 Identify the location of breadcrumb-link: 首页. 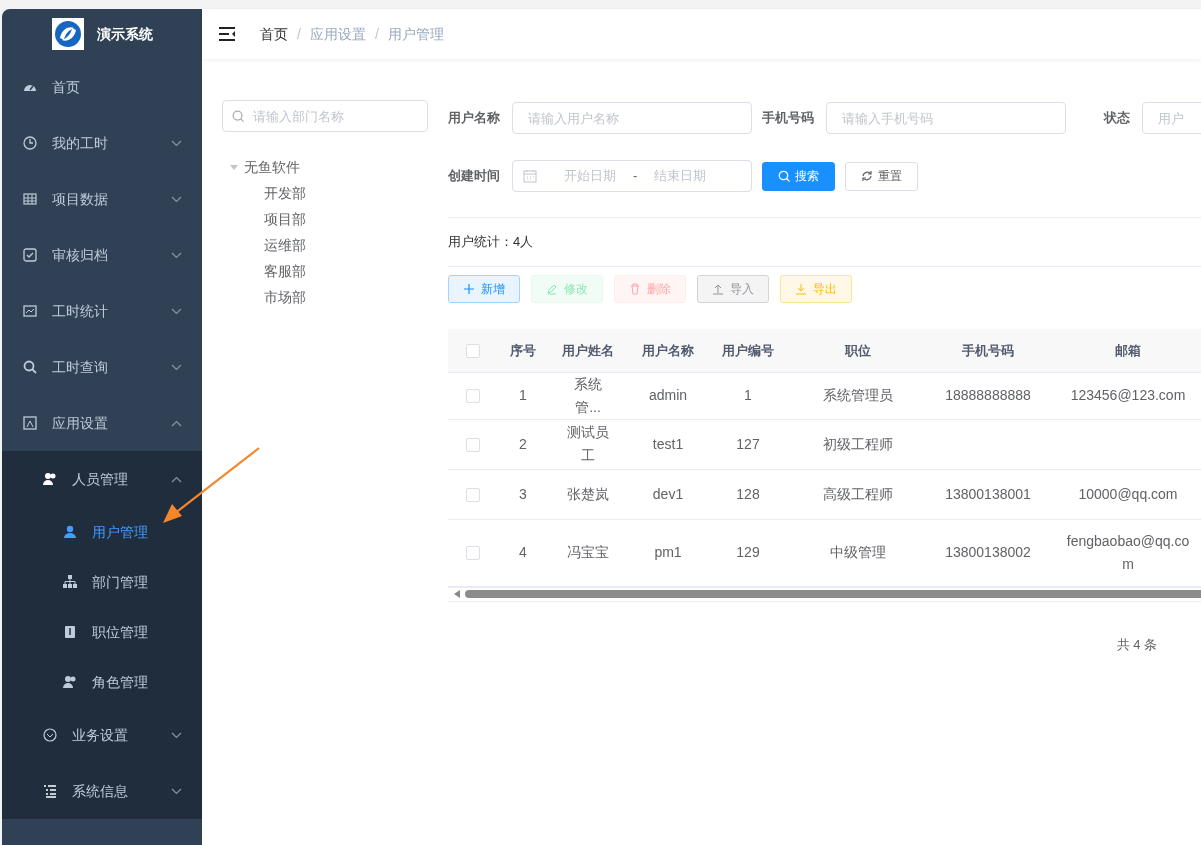
(274, 34).